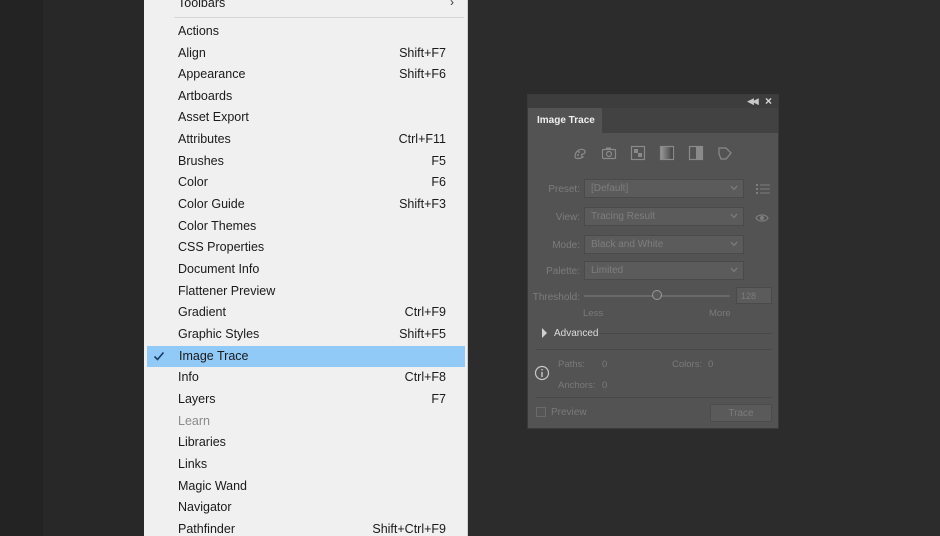  What do you see at coordinates (305, 399) in the screenshot?
I see `menu-item-layers: Layers F7` at bounding box center [305, 399].